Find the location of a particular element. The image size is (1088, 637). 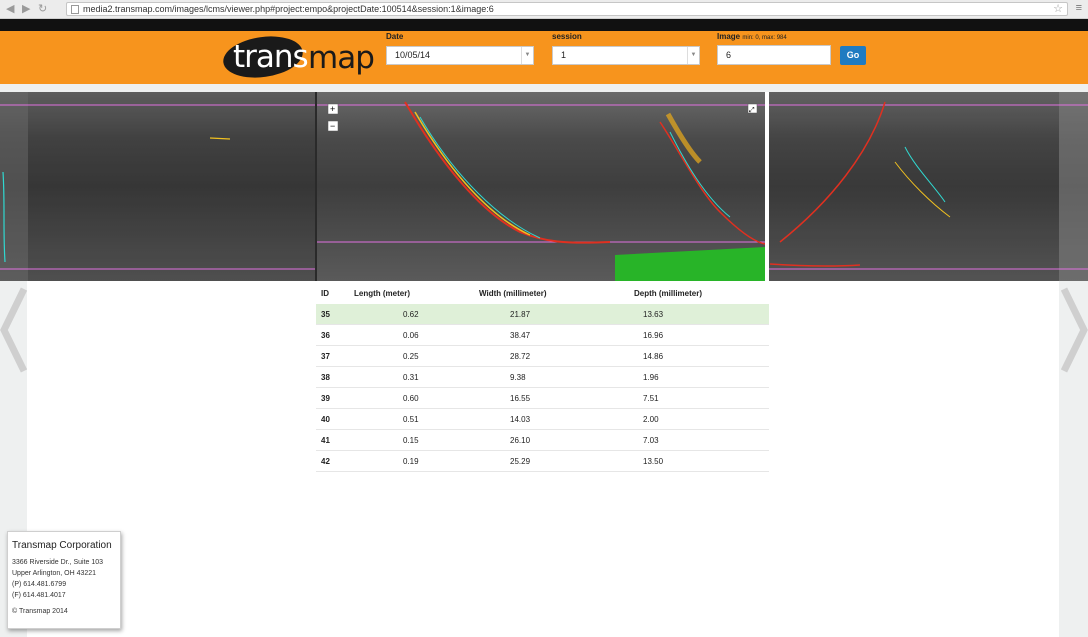

cell-depth: 13.50 is located at coordinates (653, 461).